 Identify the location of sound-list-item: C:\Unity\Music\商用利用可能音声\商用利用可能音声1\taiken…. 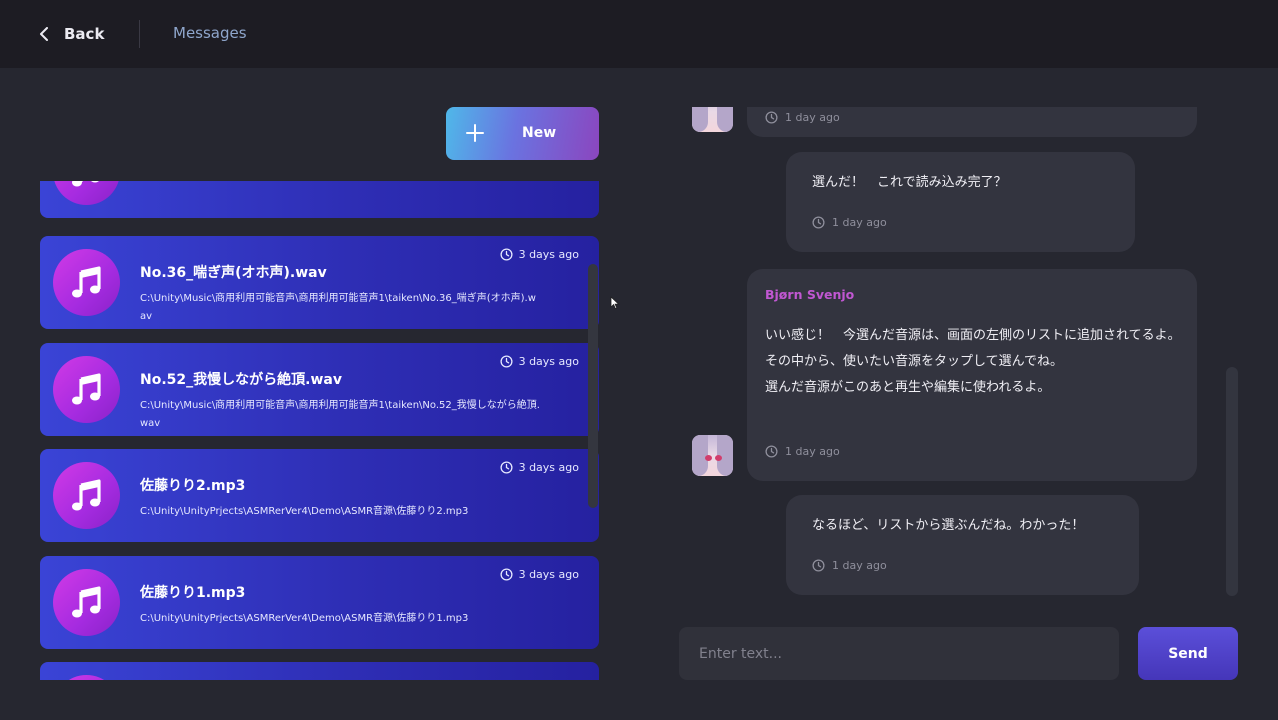
(319, 199).